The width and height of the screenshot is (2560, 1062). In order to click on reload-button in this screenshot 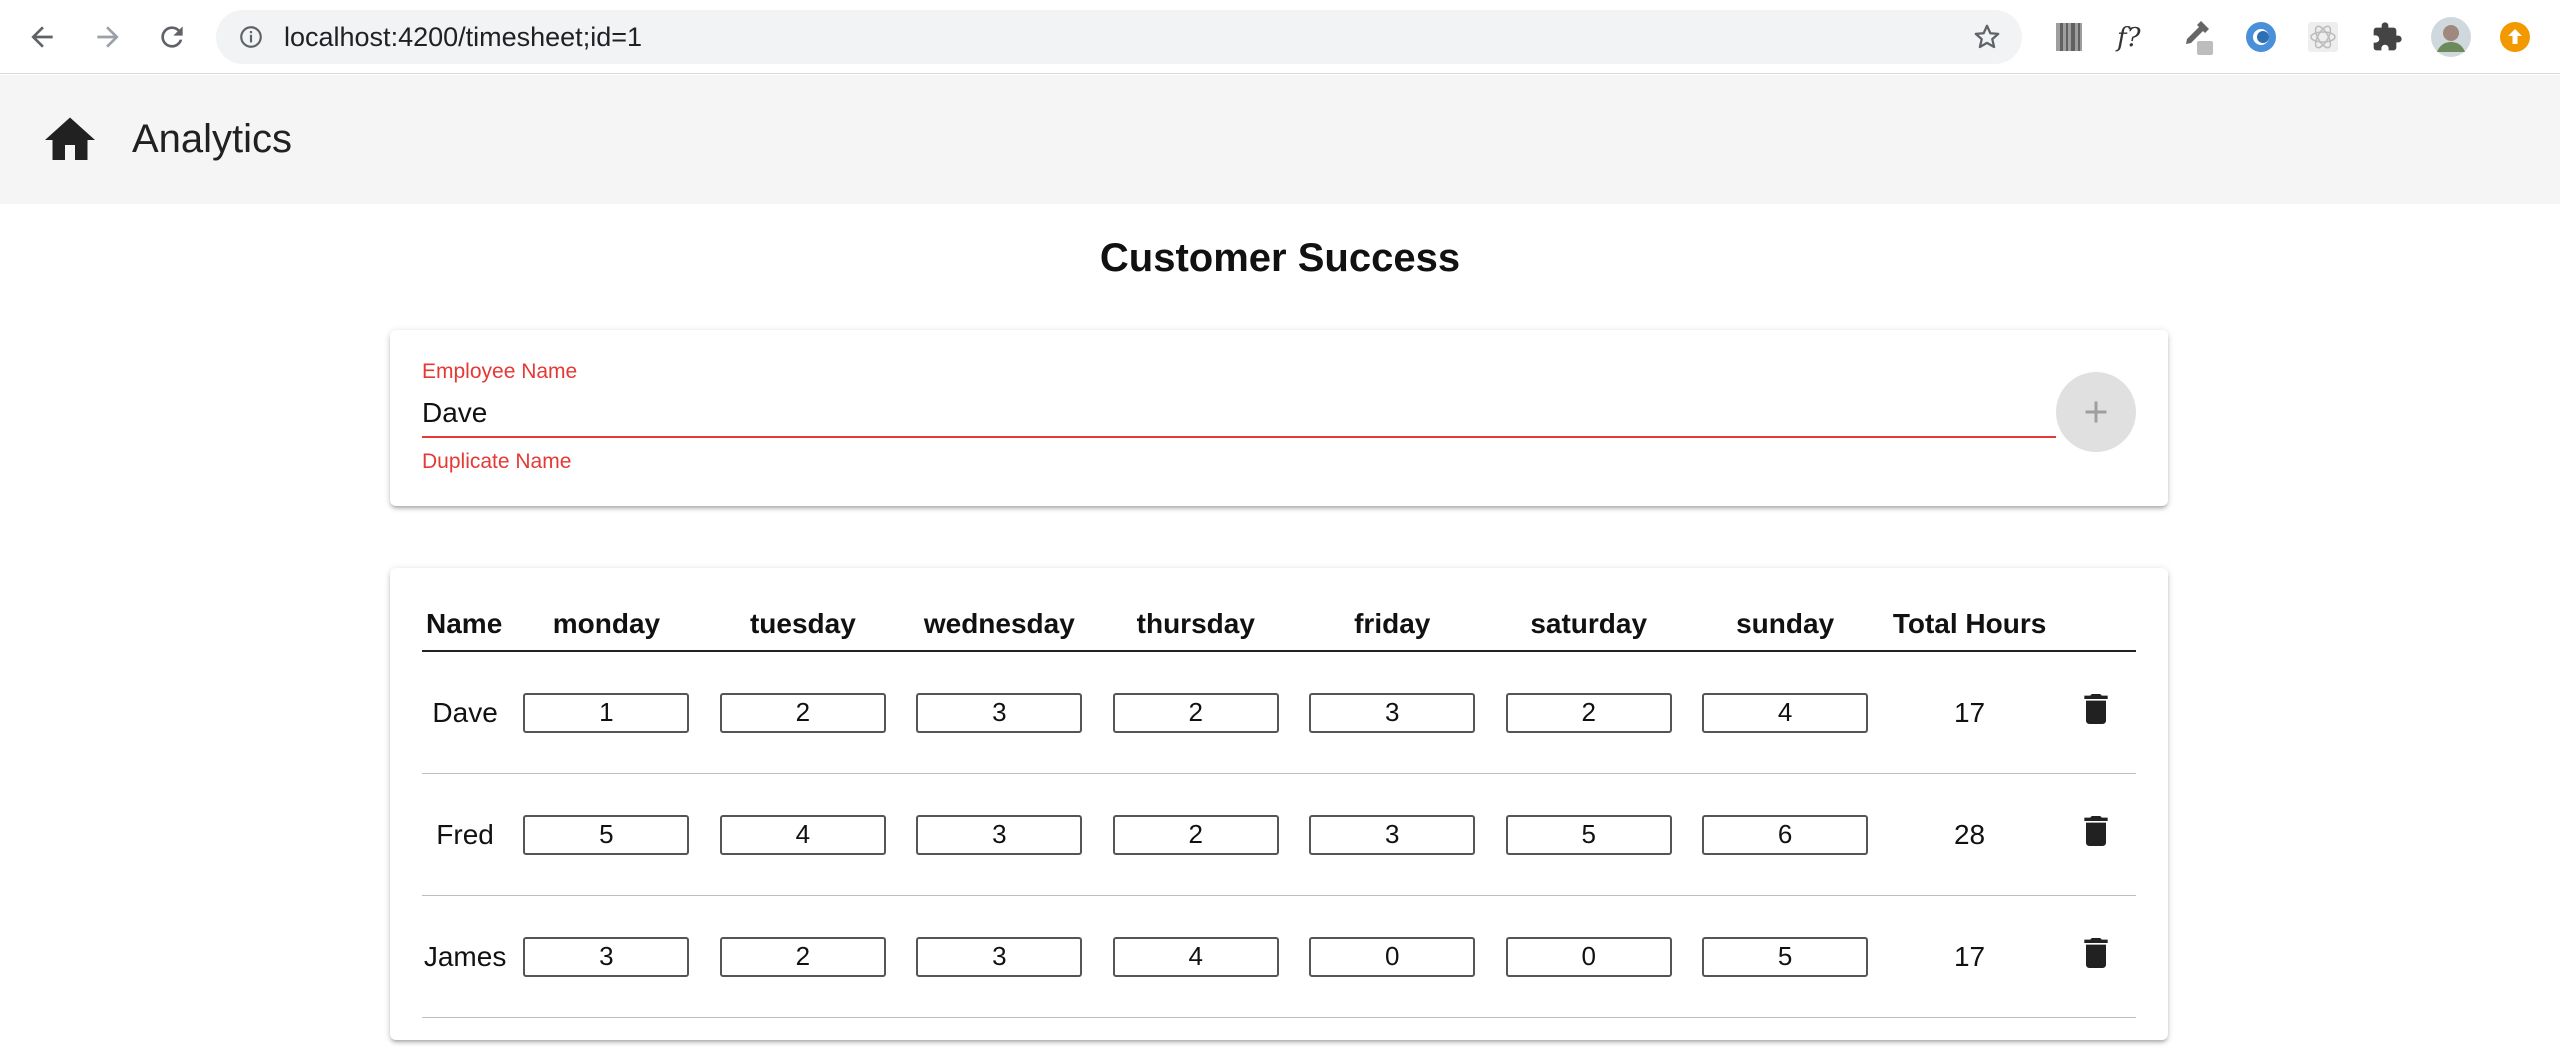, I will do `click(172, 37)`.